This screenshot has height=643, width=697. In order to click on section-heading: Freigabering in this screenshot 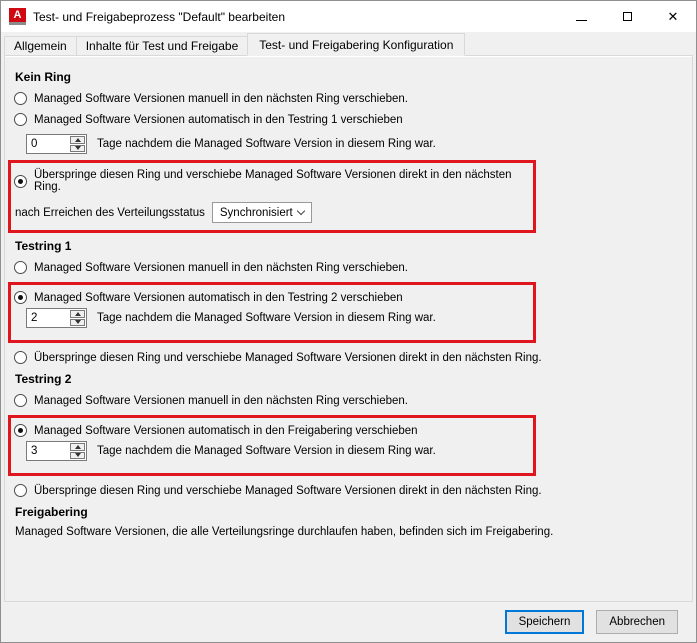, I will do `click(51, 512)`.